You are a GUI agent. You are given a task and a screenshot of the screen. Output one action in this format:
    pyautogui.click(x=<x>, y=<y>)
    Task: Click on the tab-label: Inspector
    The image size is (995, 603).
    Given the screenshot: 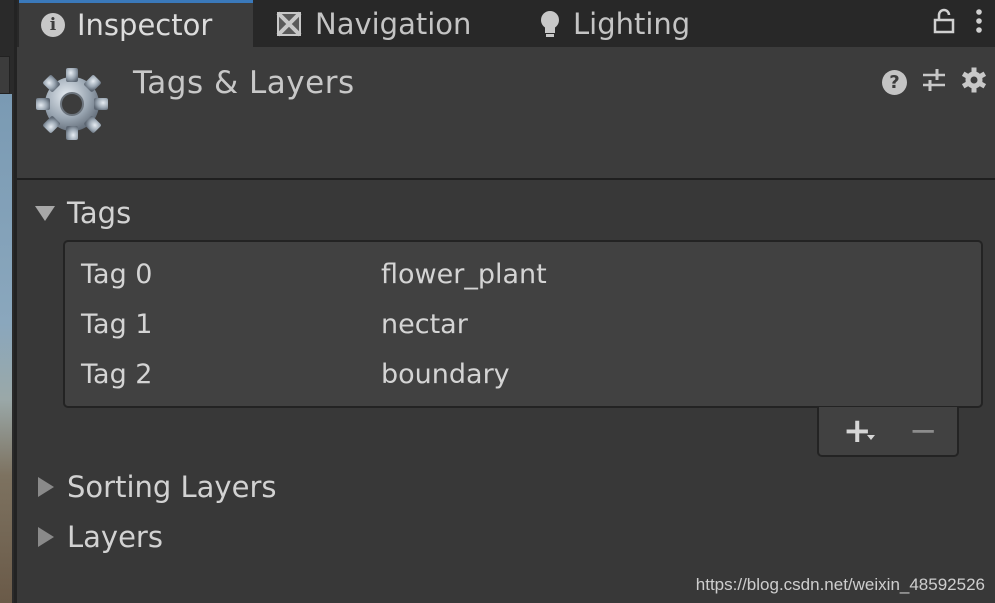 What is the action you would take?
    pyautogui.click(x=145, y=25)
    